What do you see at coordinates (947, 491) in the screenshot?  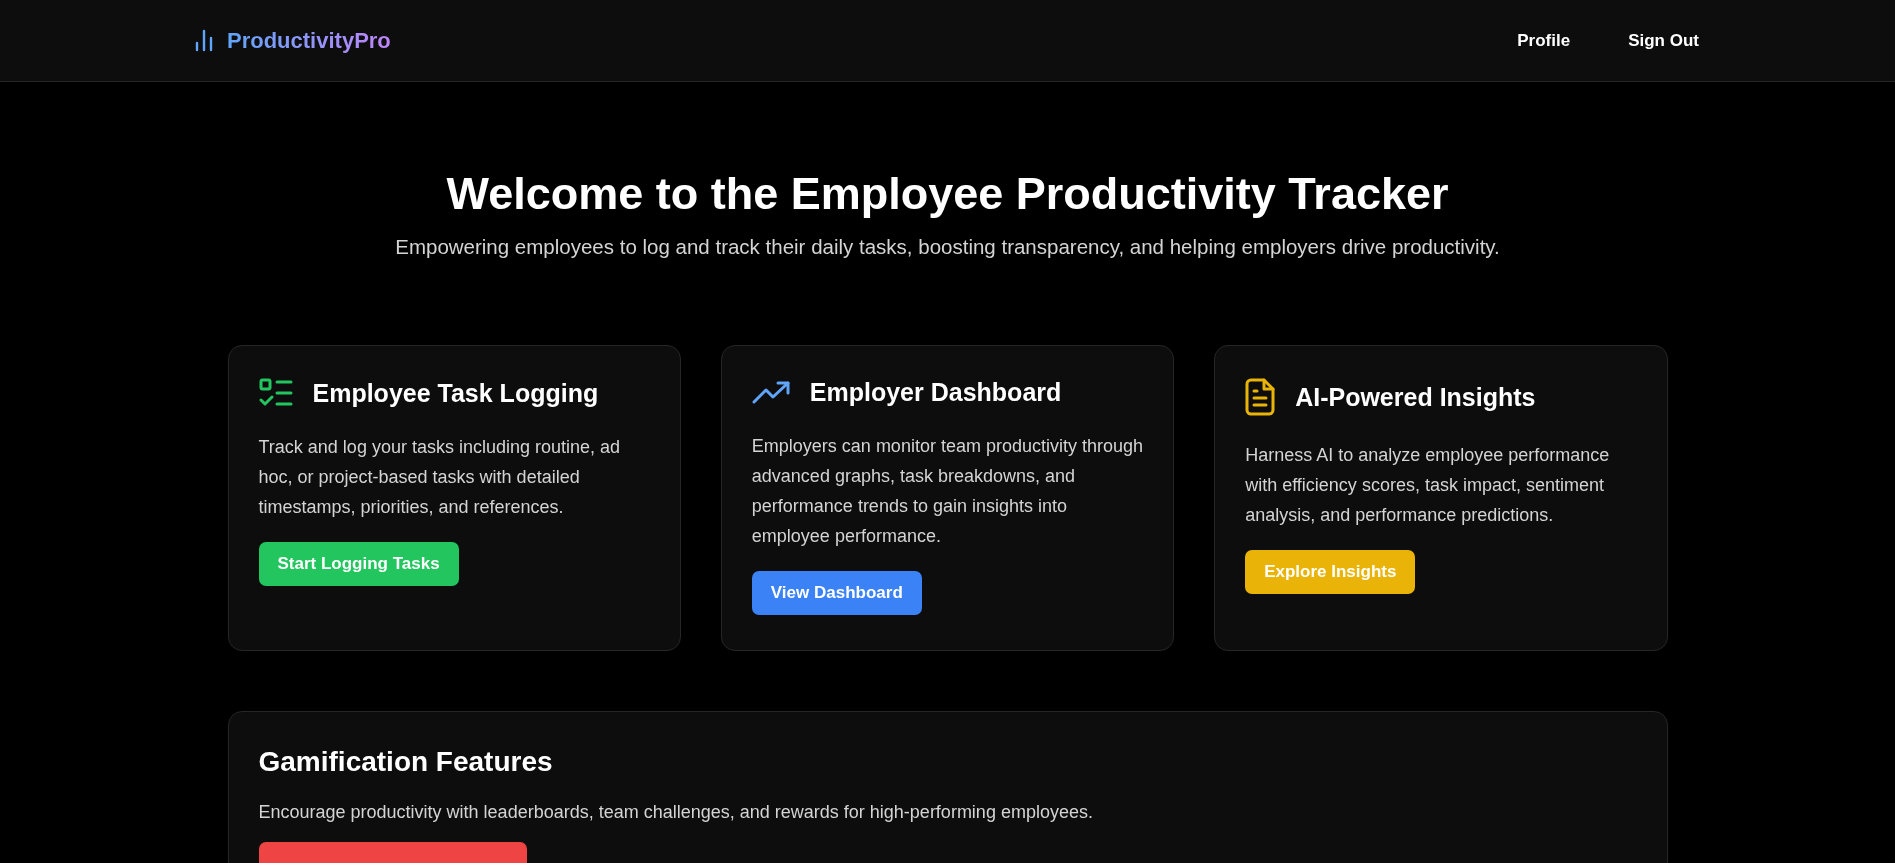 I see `card-description: Employers can monitor team productivity through advanced graphs, task breakdowns, and performance trends to gain insights into employee performance.` at bounding box center [947, 491].